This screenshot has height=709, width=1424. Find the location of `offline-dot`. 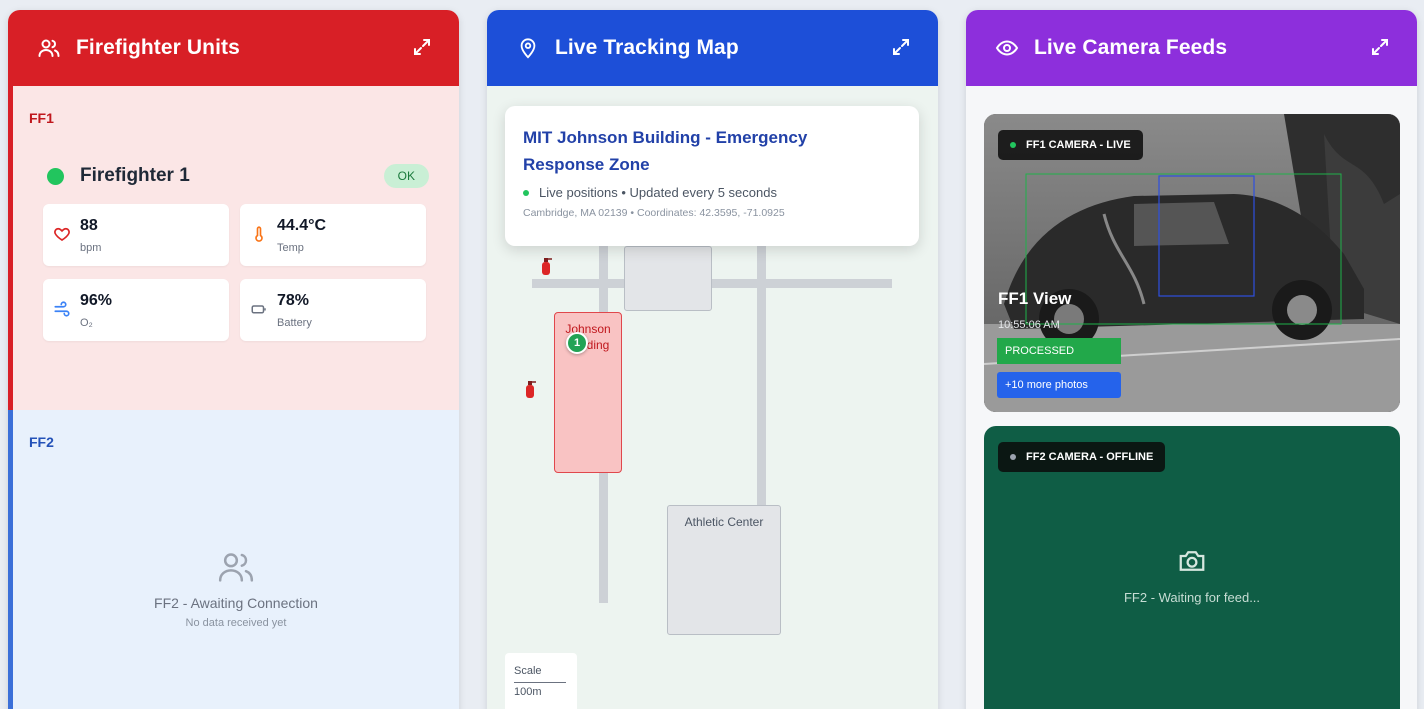

offline-dot is located at coordinates (1013, 457).